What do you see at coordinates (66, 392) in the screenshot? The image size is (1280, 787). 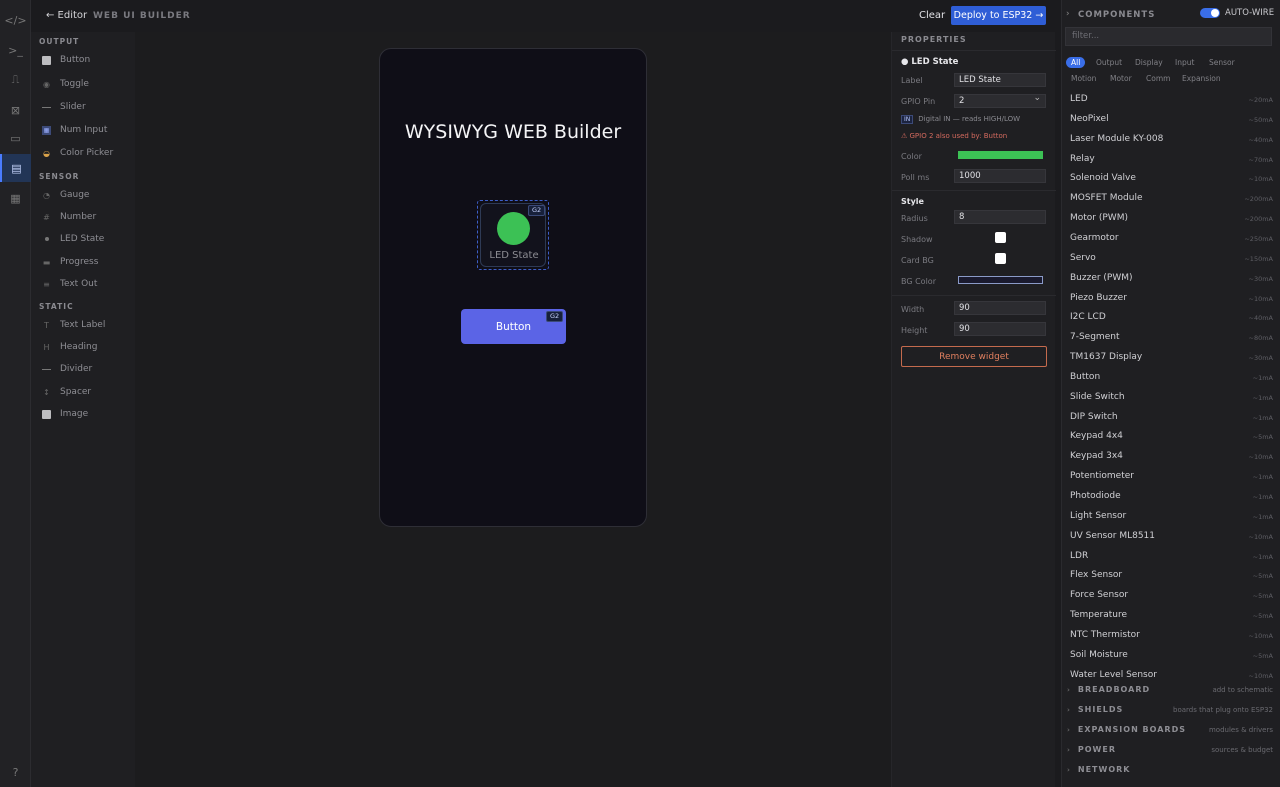 I see `palette-item-spacer: ↕ Spacer` at bounding box center [66, 392].